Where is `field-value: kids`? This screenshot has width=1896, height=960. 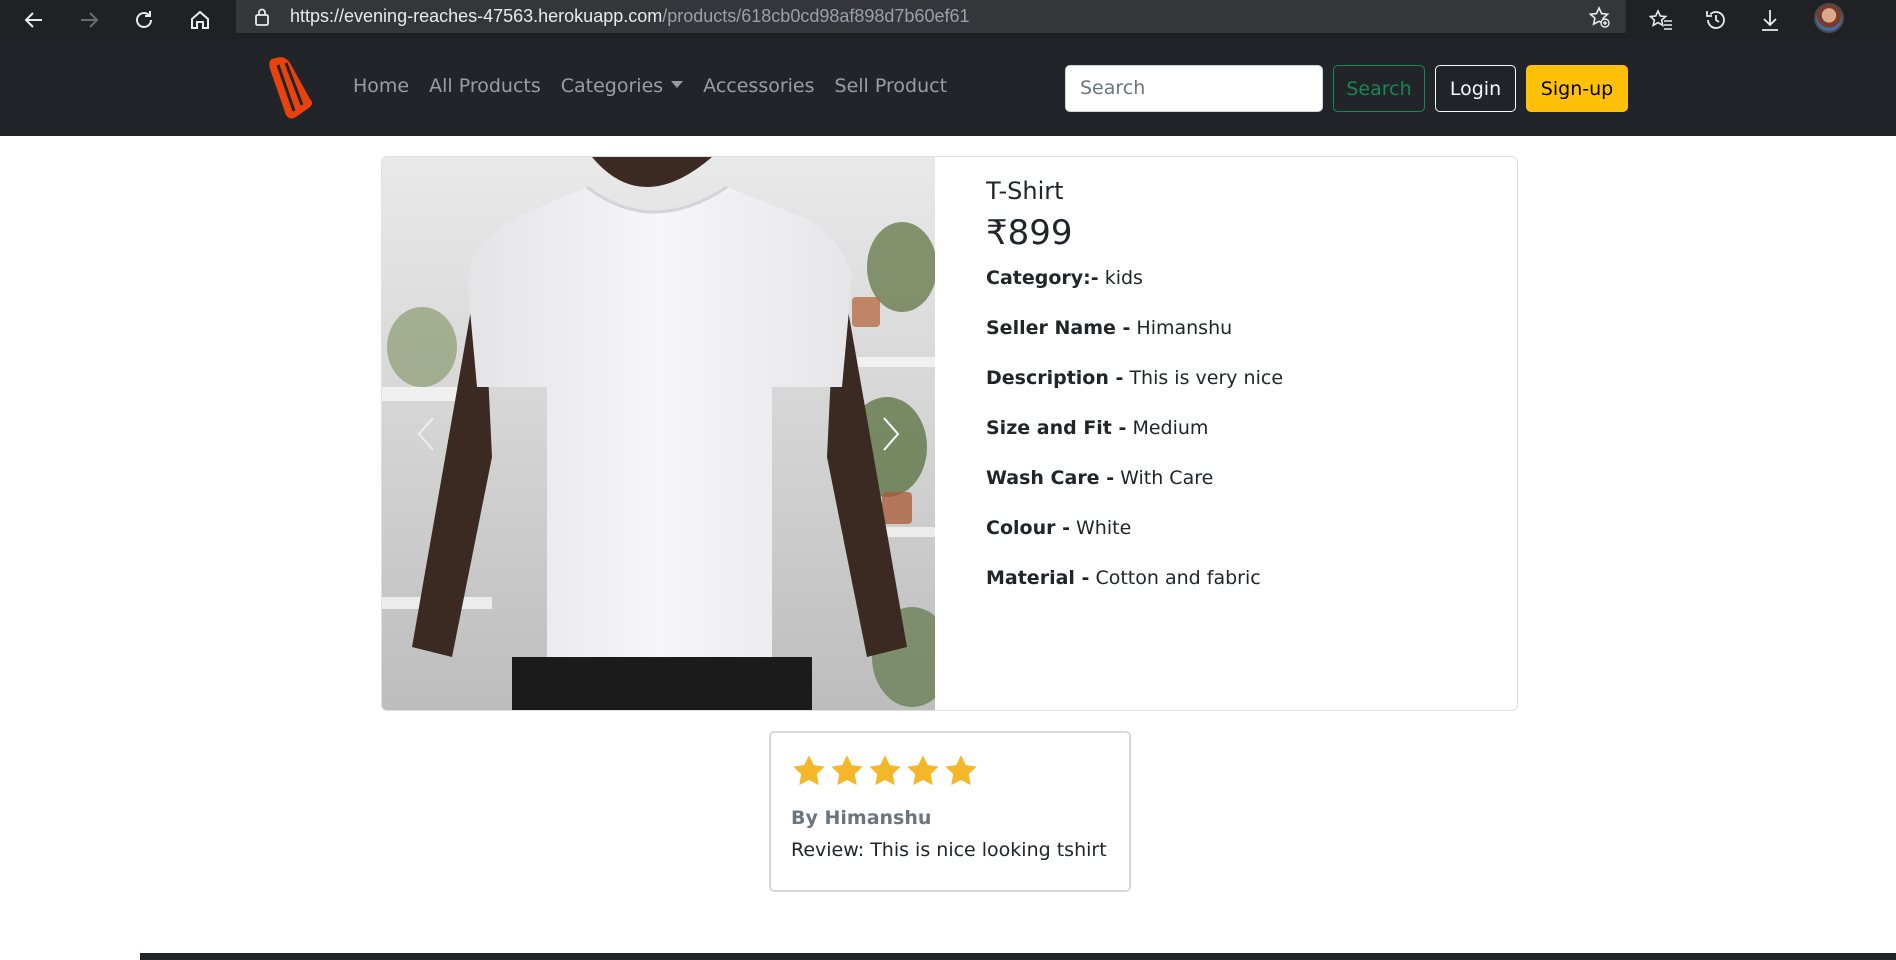
field-value: kids is located at coordinates (1123, 278).